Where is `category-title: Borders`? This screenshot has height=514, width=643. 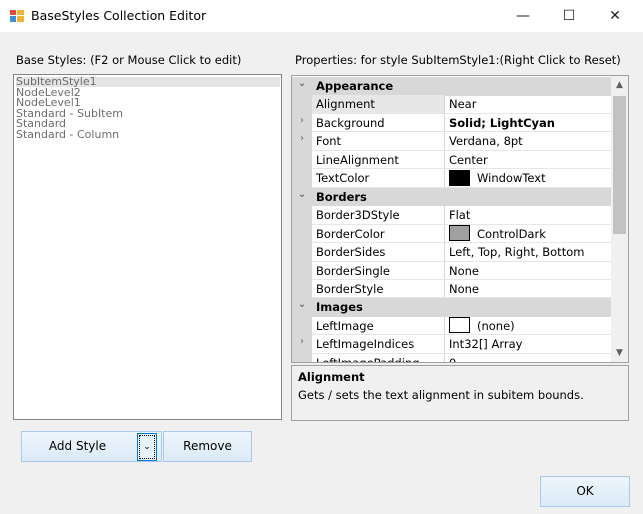 category-title: Borders is located at coordinates (341, 196).